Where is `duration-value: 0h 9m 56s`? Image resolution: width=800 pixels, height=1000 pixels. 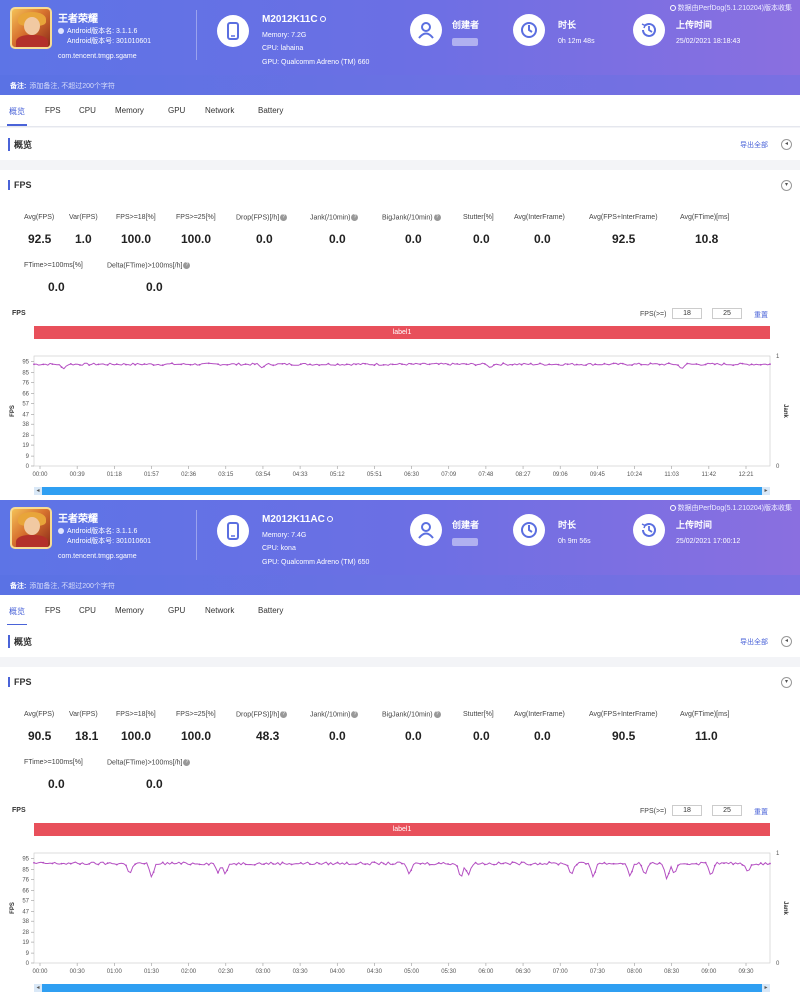
duration-value: 0h 9m 56s is located at coordinates (574, 541).